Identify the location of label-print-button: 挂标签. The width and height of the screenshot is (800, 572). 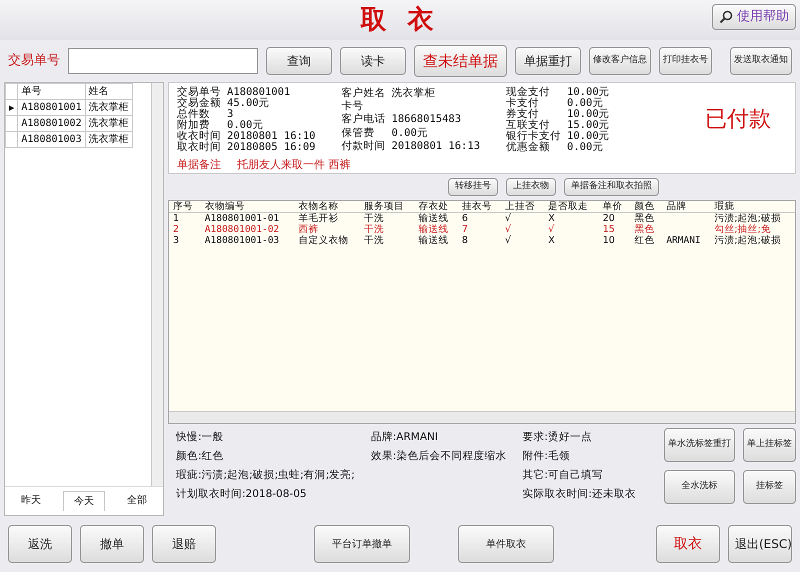
(769, 487).